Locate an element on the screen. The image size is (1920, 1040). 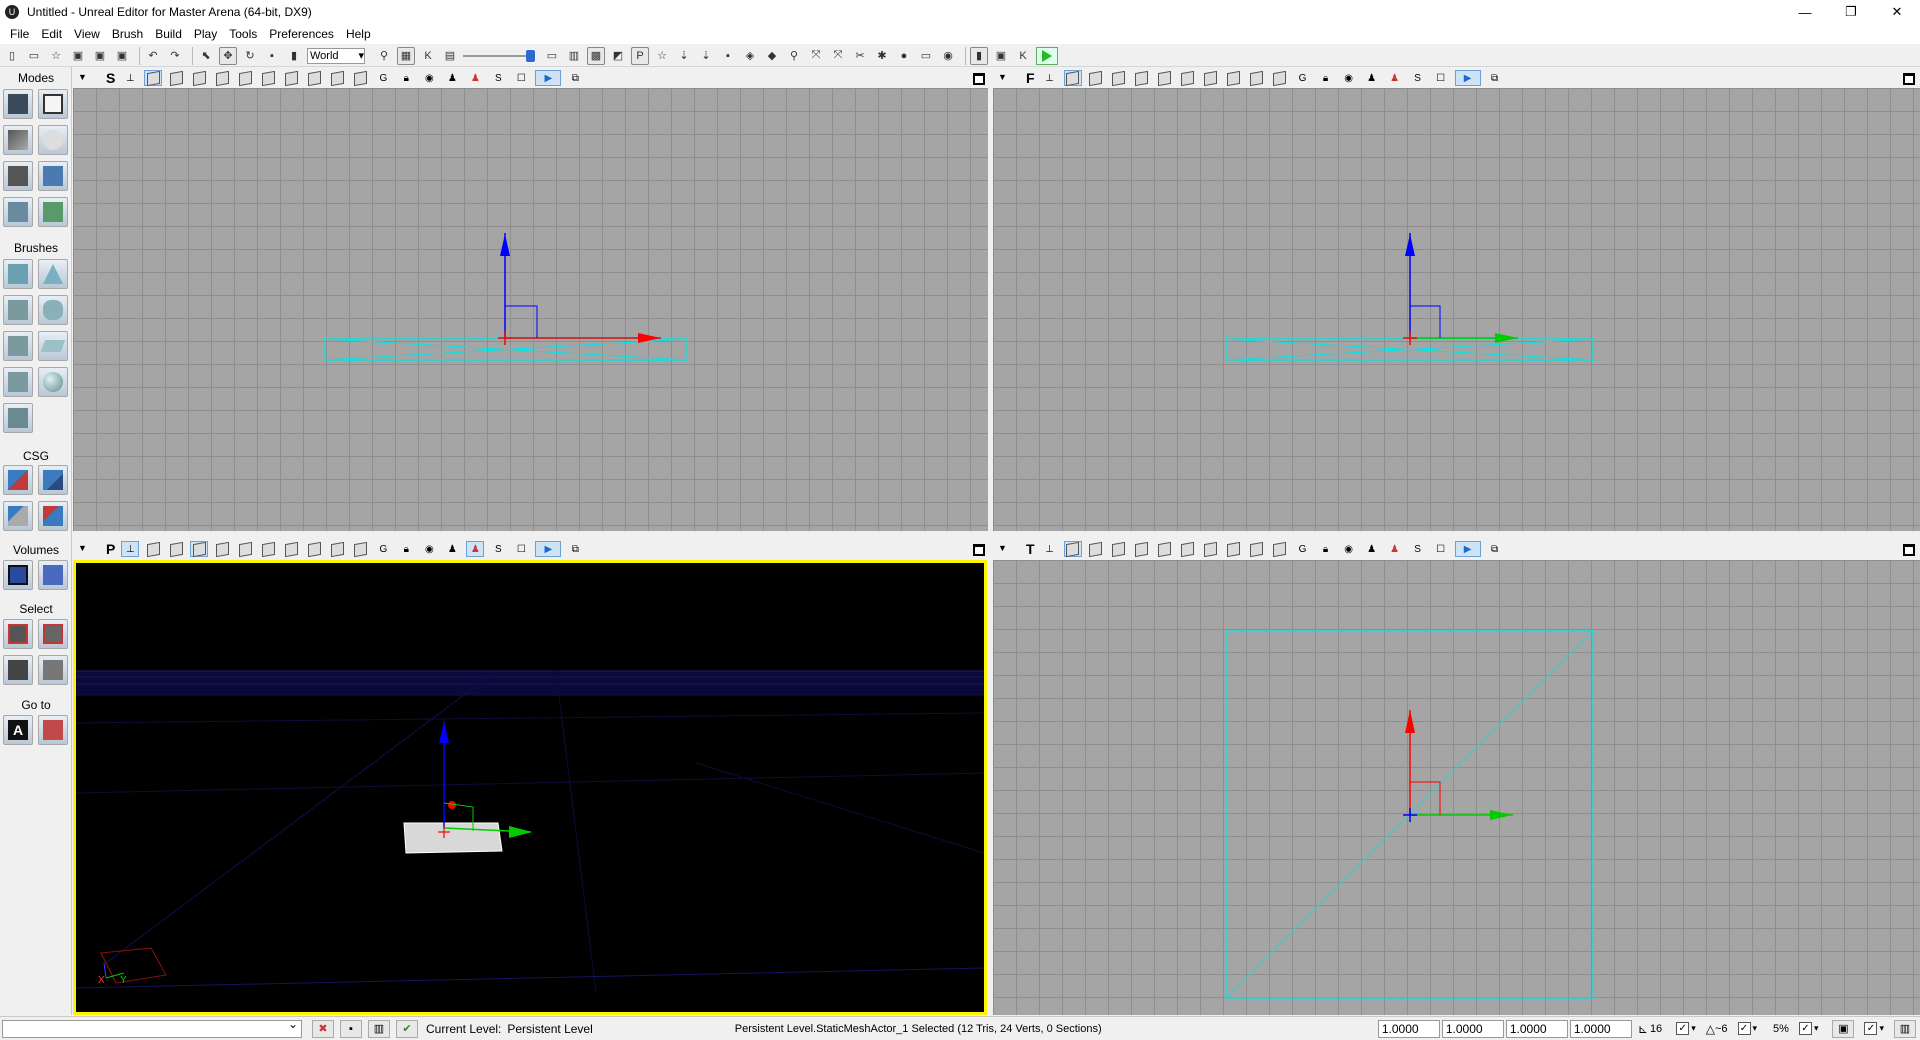
select-inverse-icon is located at coordinates (18, 670).